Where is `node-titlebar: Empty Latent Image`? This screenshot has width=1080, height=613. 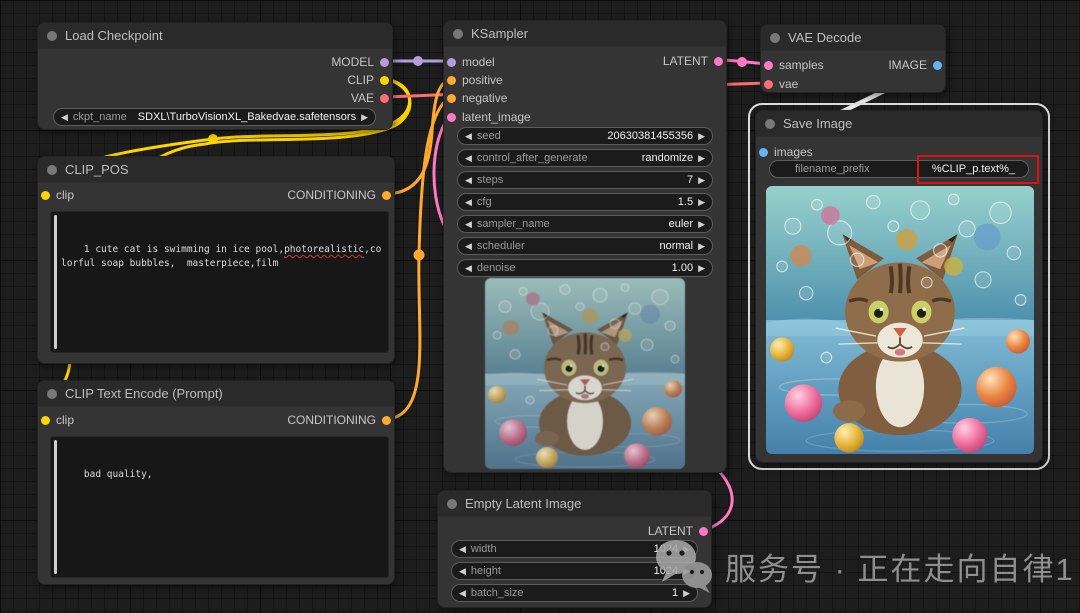 node-titlebar: Empty Latent Image is located at coordinates (574, 504).